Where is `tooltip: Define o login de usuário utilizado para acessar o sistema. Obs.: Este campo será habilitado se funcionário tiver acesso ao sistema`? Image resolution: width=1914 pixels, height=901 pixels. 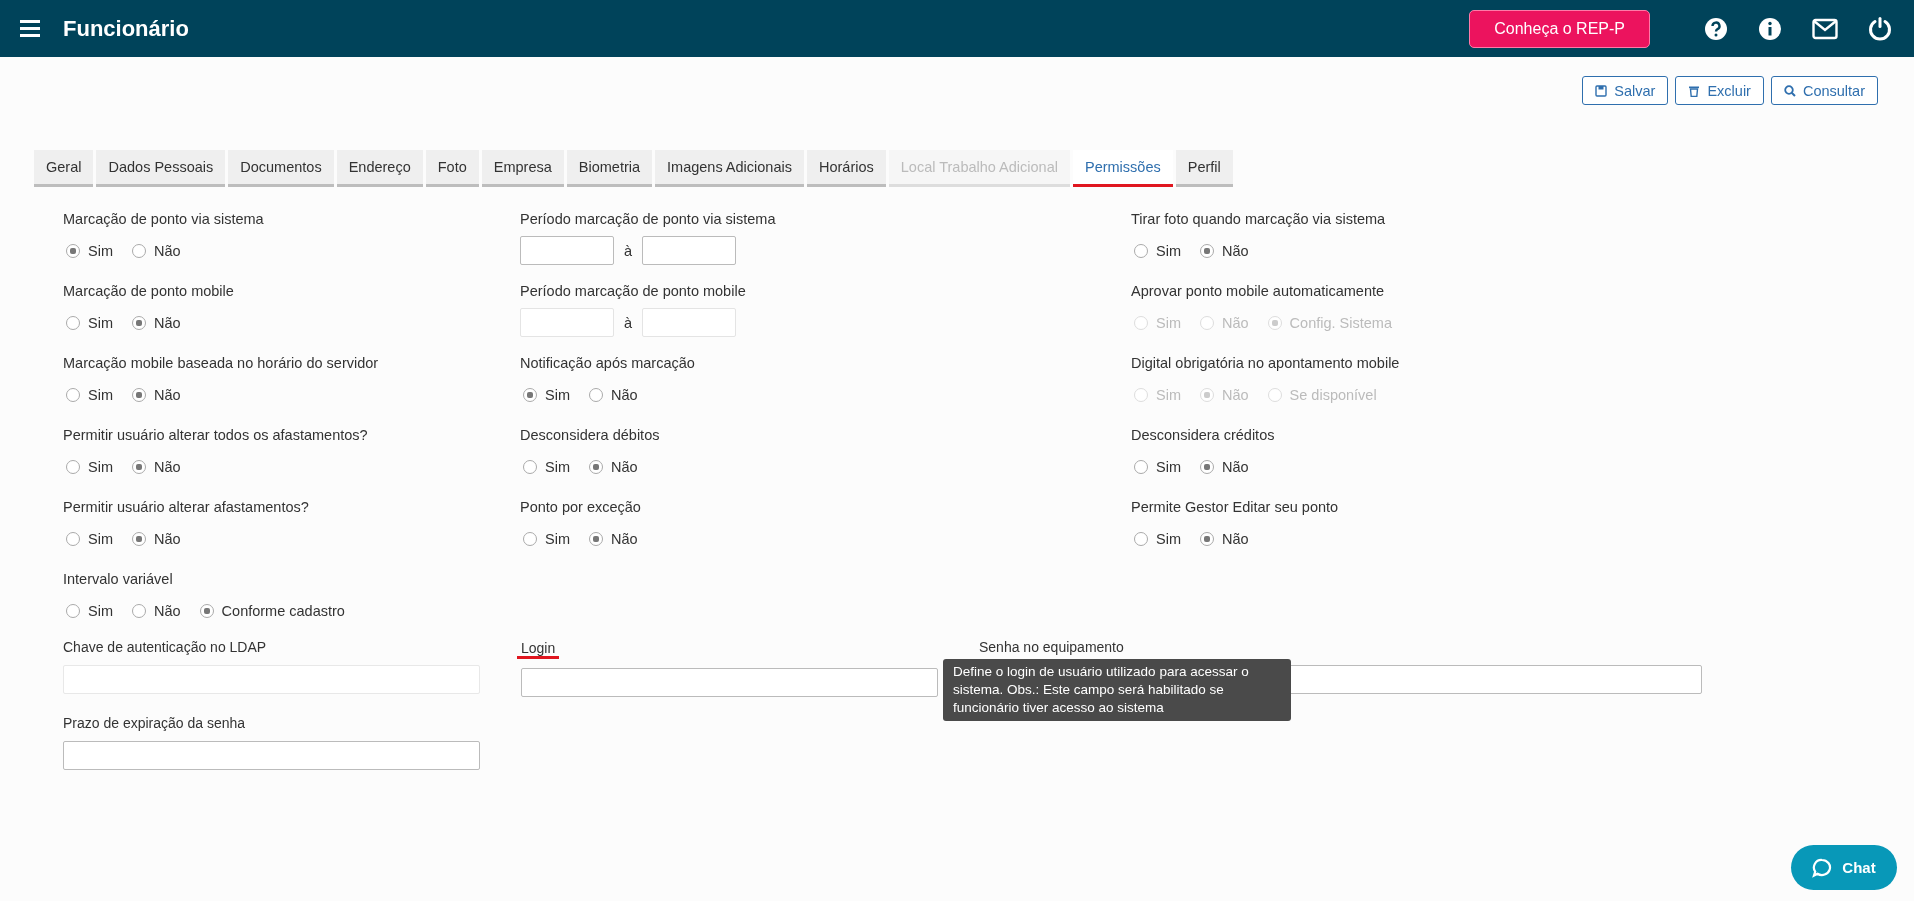
tooltip: Define o login de usuário utilizado para acessar o sistema. Obs.: Este campo será habilitado se funcionário tiver acesso ao sistema is located at coordinates (1117, 690).